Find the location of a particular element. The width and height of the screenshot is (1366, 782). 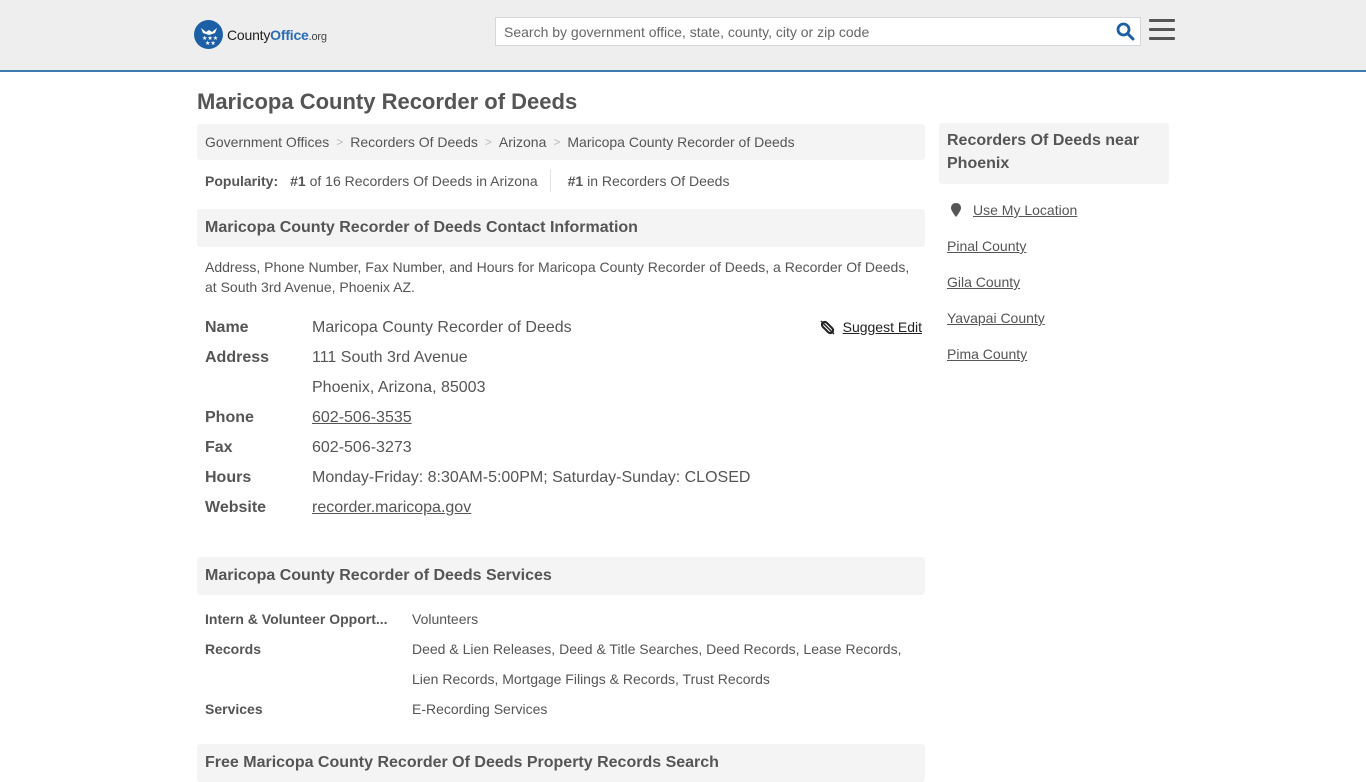

eagle-stars-badge-icon: ★★★ ★★ is located at coordinates (208, 34).